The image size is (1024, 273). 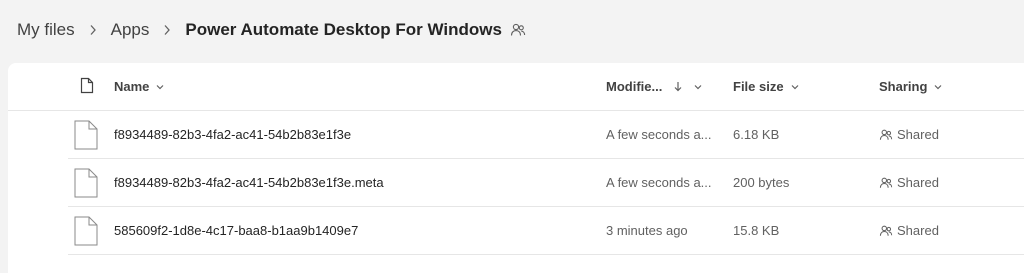 I want to click on arrow-down-icon, so click(x=678, y=86).